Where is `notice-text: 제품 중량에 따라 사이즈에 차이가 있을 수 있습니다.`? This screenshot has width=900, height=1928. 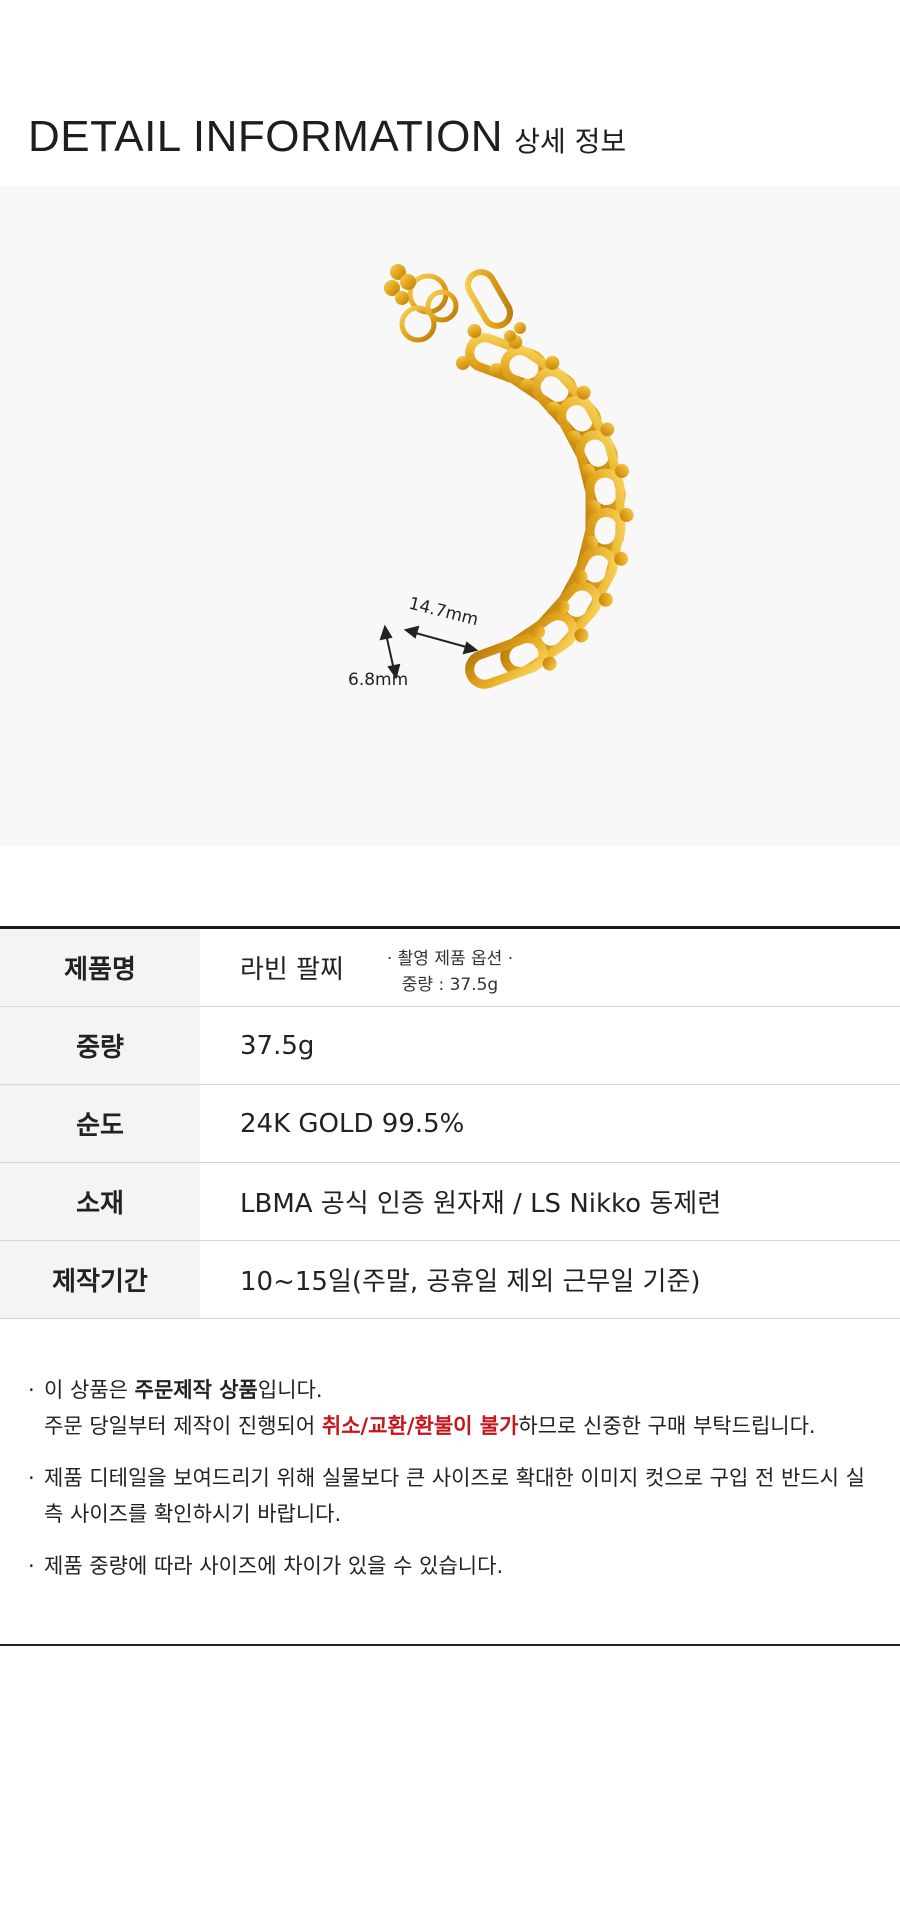
notice-text: 제품 중량에 따라 사이즈에 차이가 있을 수 있습니다. is located at coordinates (274, 1566).